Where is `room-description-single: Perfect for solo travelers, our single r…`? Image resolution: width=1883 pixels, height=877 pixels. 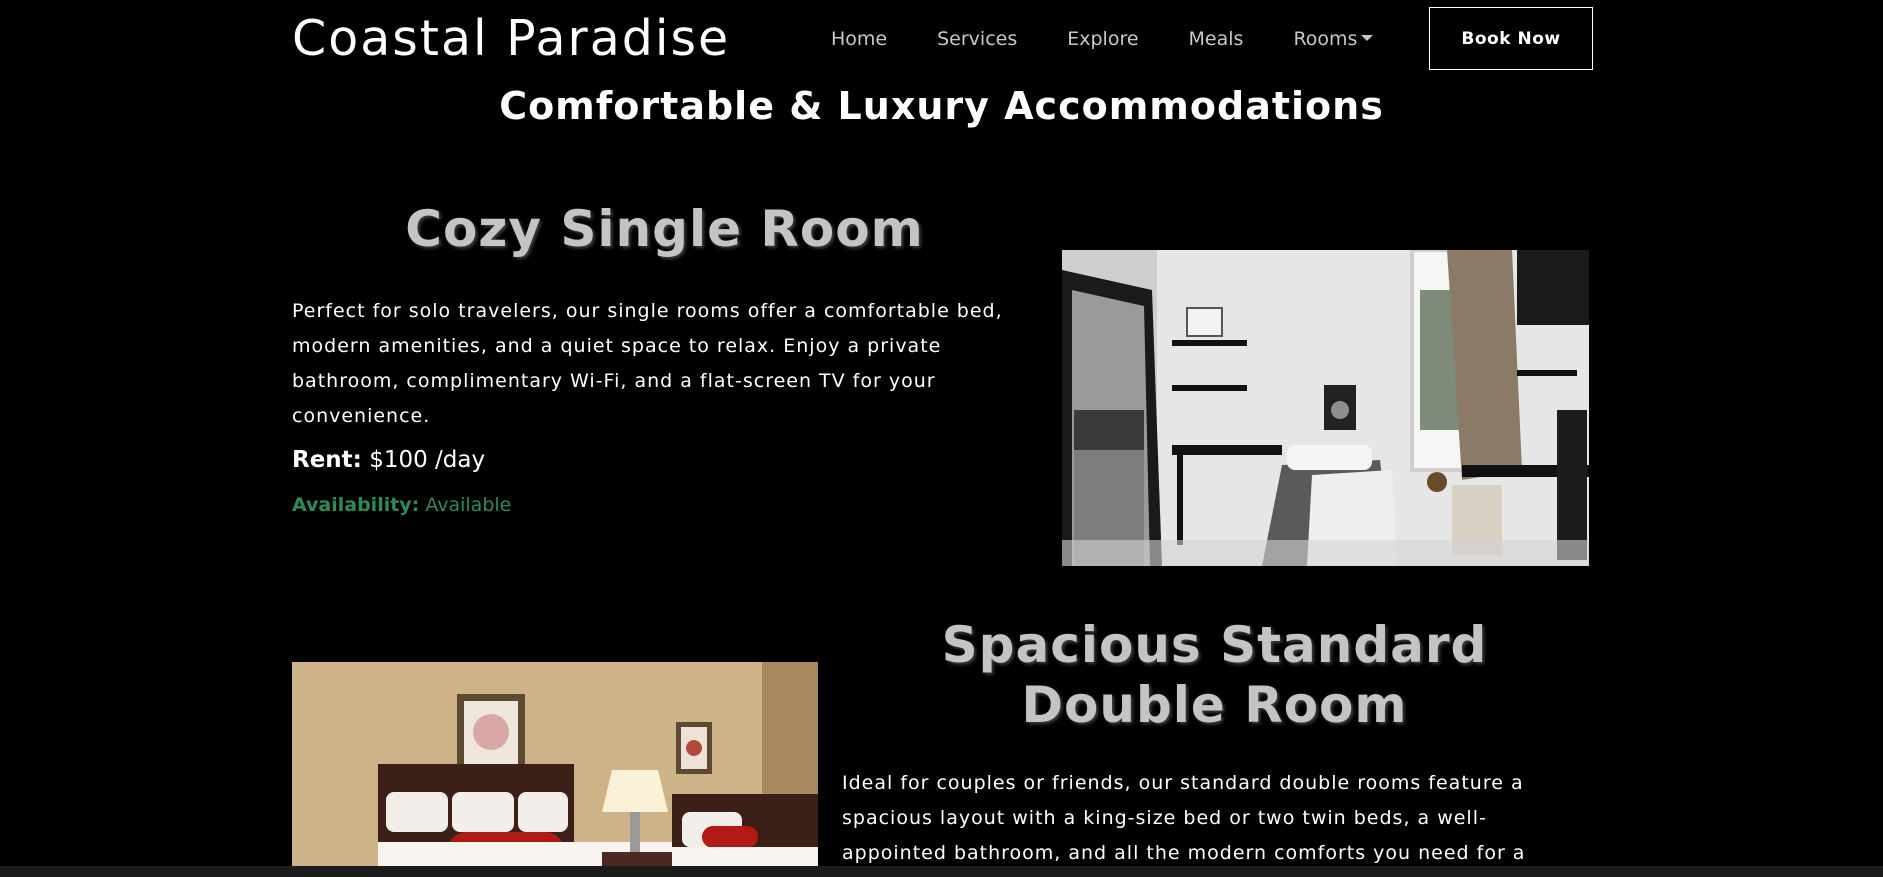 room-description-single: Perfect for solo travelers, our single r… is located at coordinates (647, 363).